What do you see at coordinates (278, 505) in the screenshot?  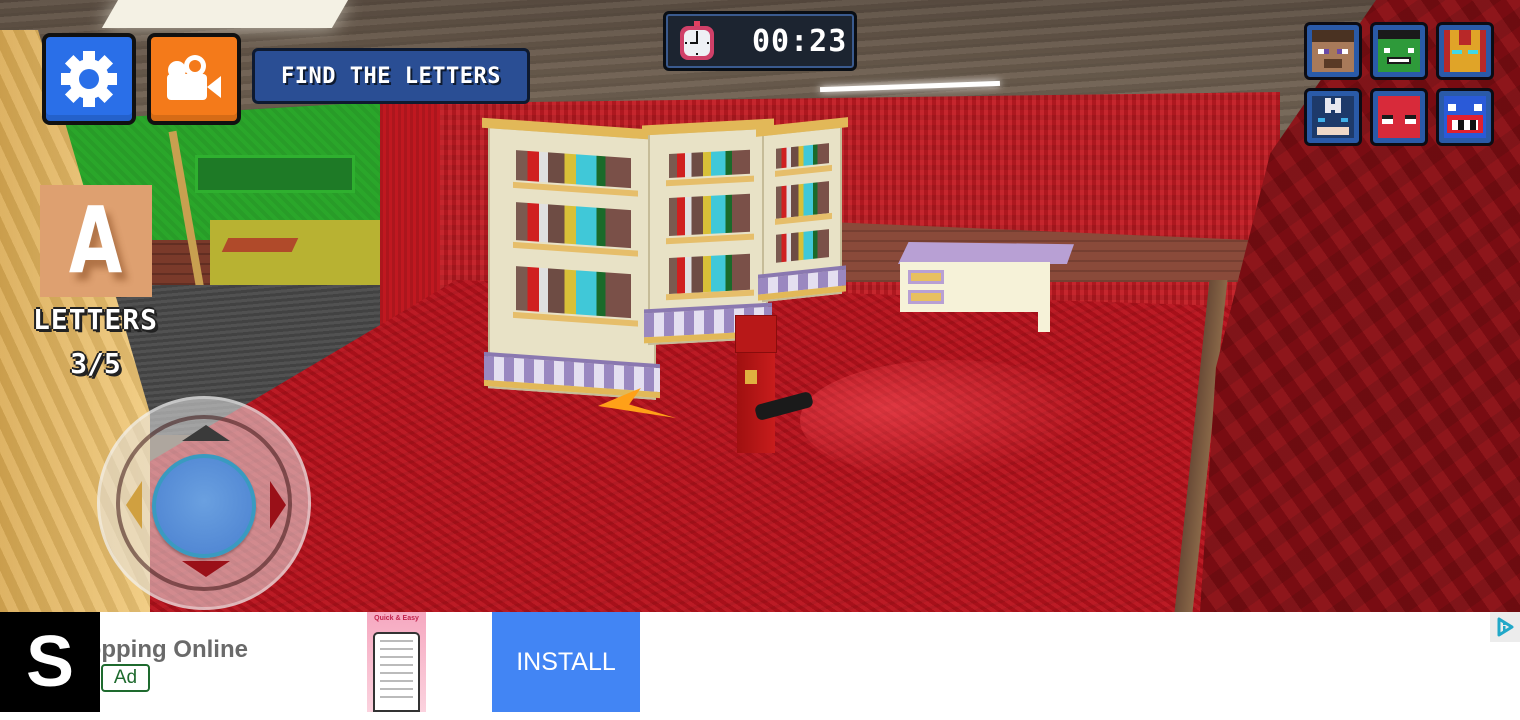 I see `arrow-right-icon` at bounding box center [278, 505].